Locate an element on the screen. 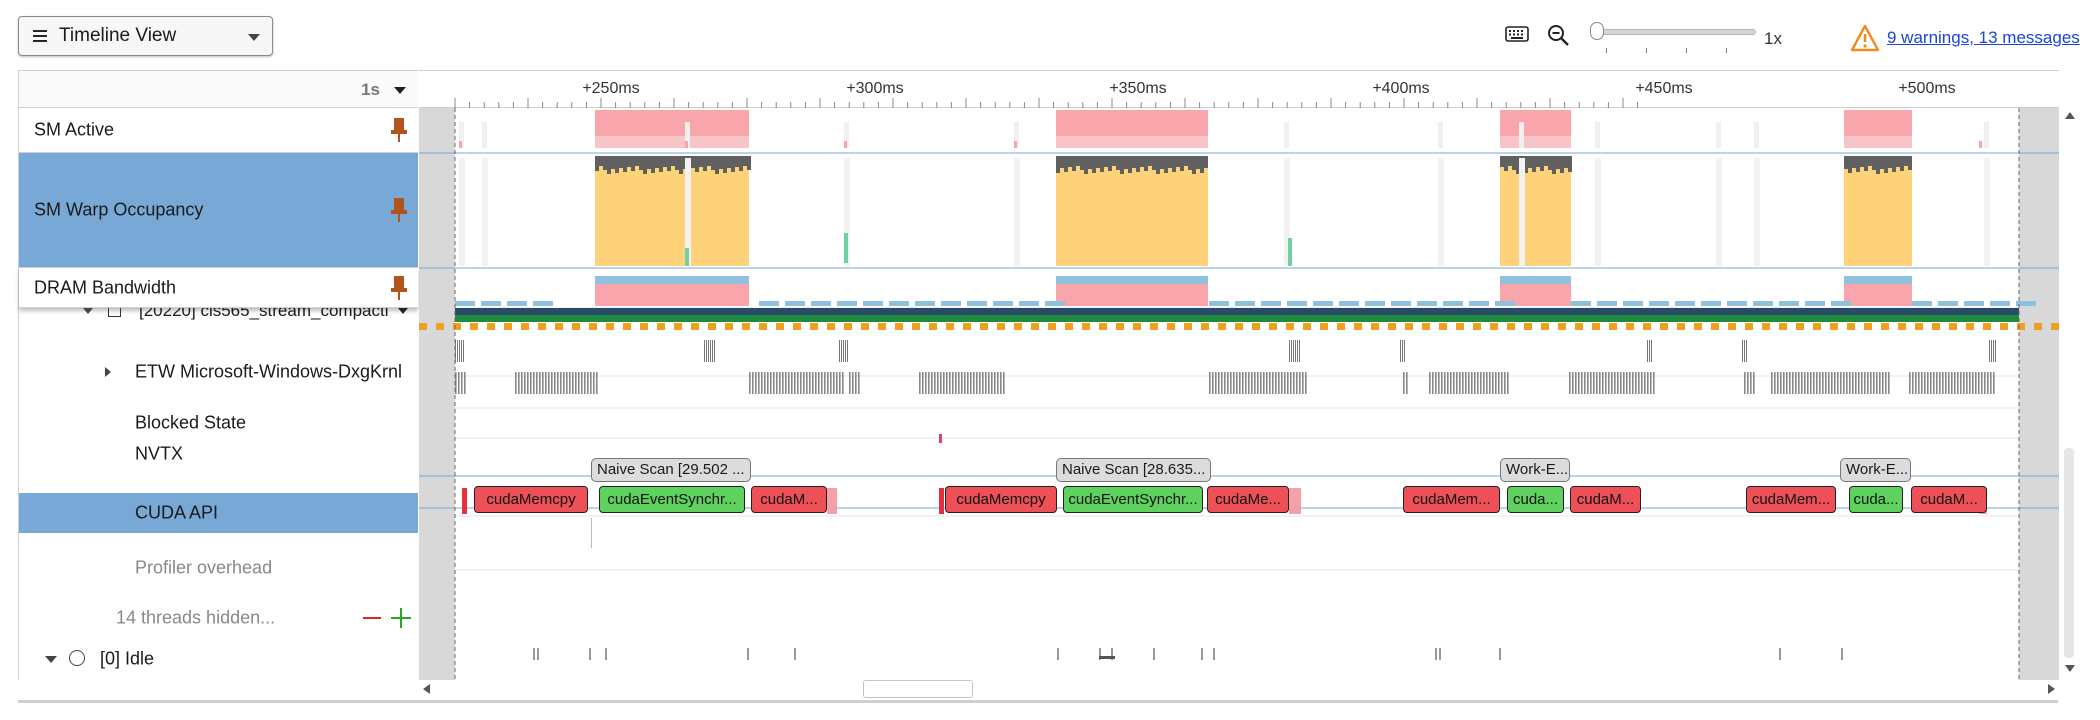 Image resolution: width=2100 pixels, height=720 pixels. zoom-slider-thumb is located at coordinates (1597, 31).